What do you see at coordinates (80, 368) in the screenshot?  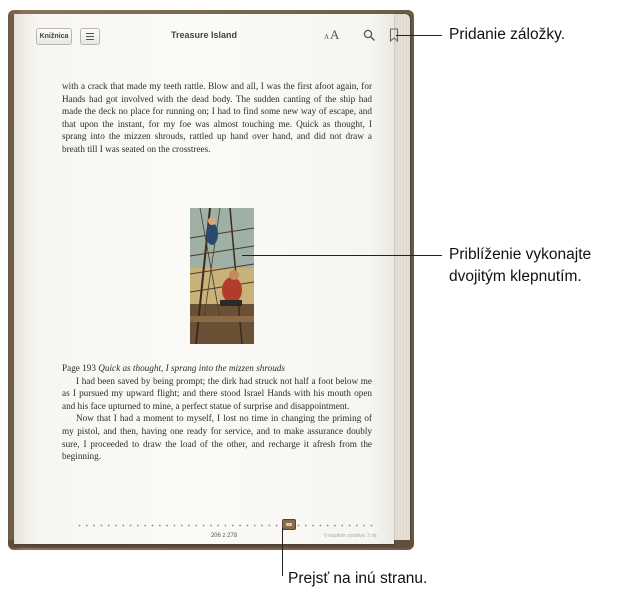 I see `caption-page-number: Page 193` at bounding box center [80, 368].